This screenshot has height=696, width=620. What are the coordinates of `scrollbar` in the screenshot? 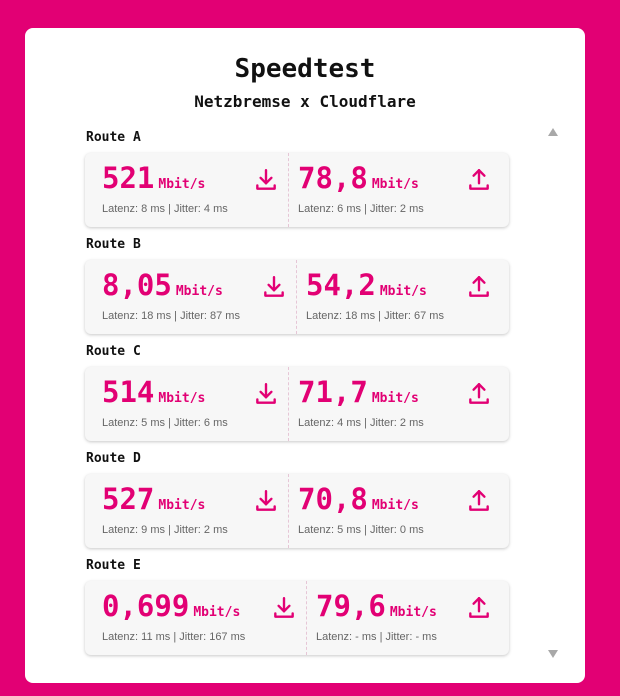 It's located at (552, 393).